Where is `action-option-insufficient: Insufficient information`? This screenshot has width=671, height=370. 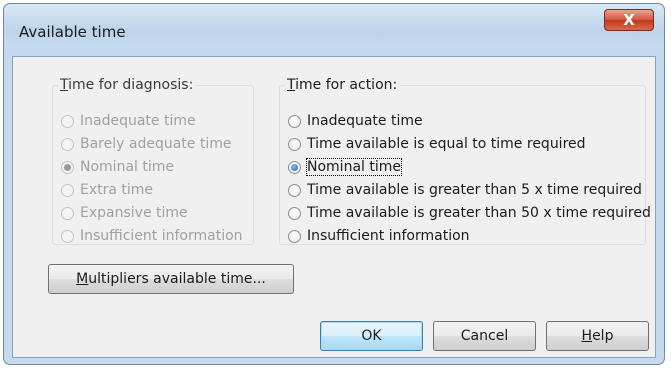
action-option-insufficient: Insufficient information is located at coordinates (379, 236).